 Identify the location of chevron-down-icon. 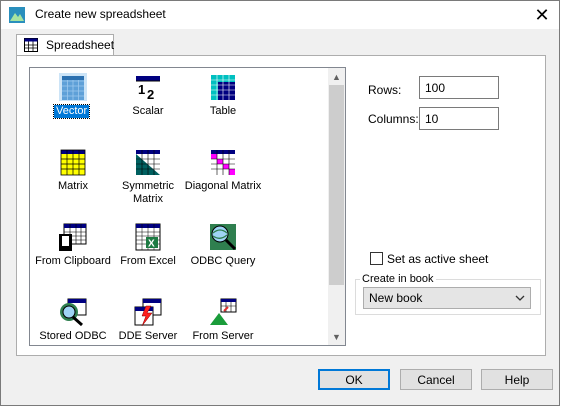
(520, 298).